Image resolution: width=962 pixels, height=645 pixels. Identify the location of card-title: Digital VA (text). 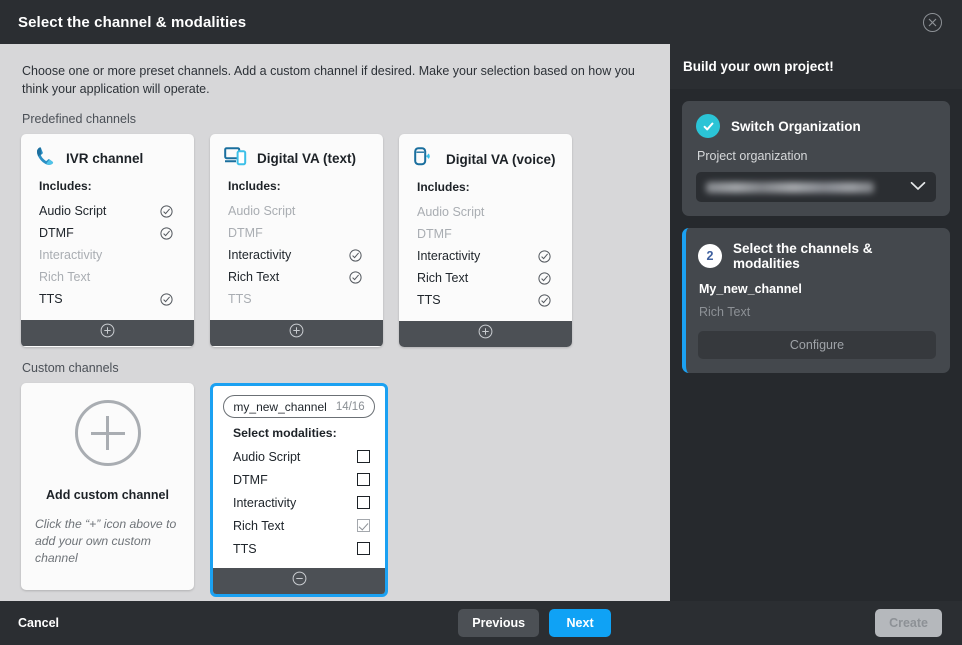
(307, 158).